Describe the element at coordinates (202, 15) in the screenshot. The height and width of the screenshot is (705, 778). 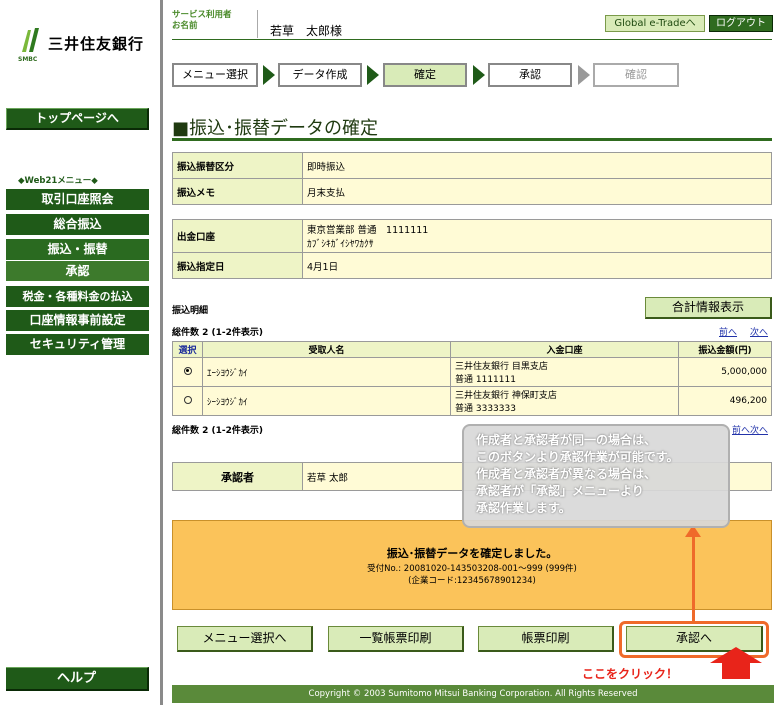
I see `user-label-line1: サービス利用者` at that location.